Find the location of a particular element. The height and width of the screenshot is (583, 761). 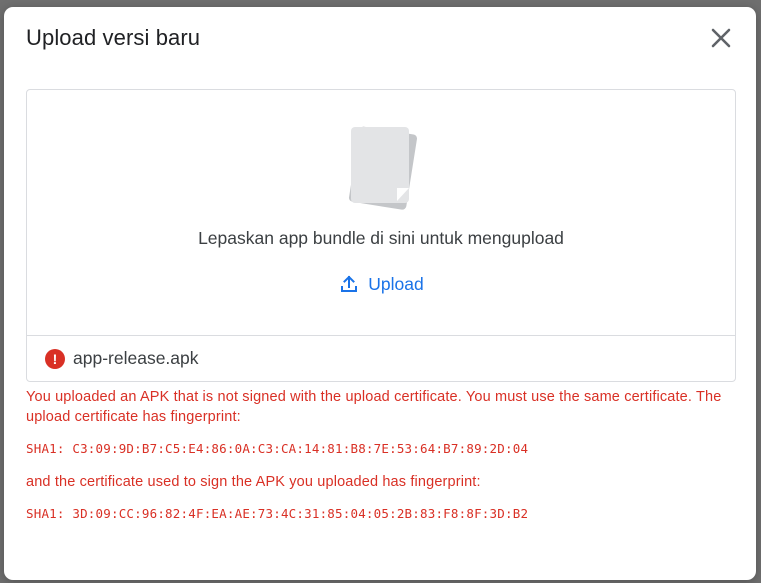

close-icon is located at coordinates (721, 38).